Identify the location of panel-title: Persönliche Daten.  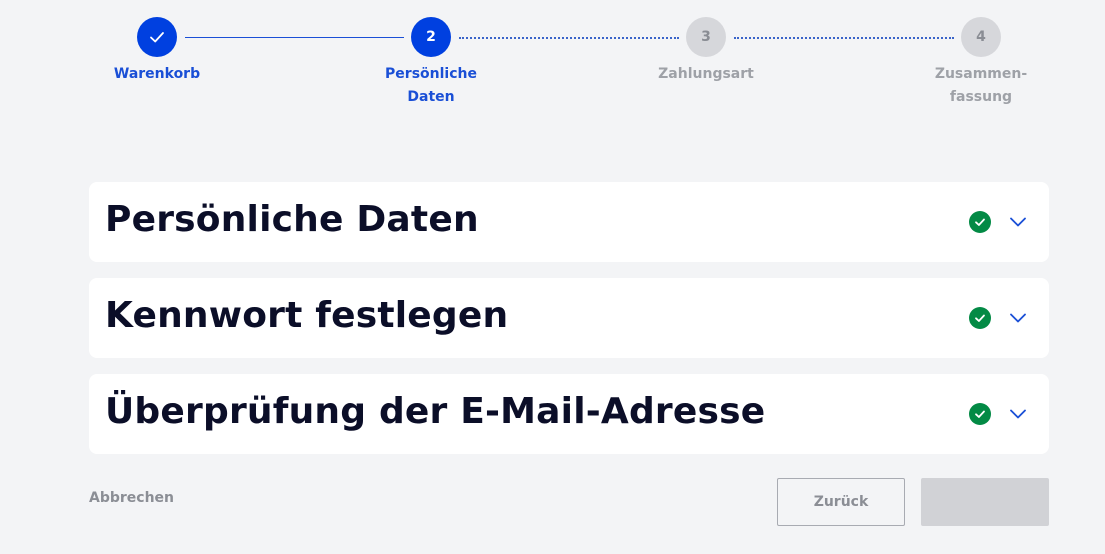
(292, 219).